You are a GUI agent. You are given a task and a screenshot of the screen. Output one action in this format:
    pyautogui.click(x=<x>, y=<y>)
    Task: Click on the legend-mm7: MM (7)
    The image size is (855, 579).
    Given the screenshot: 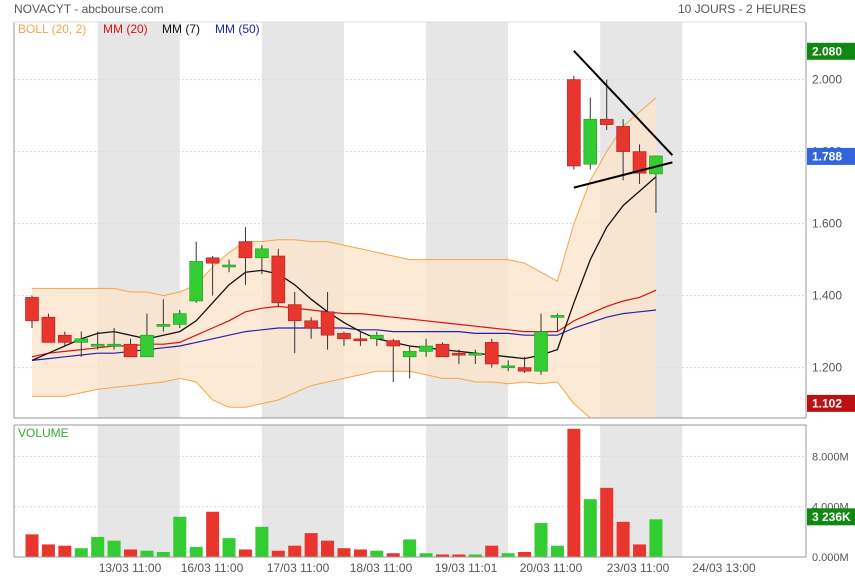 What is the action you would take?
    pyautogui.click(x=181, y=29)
    